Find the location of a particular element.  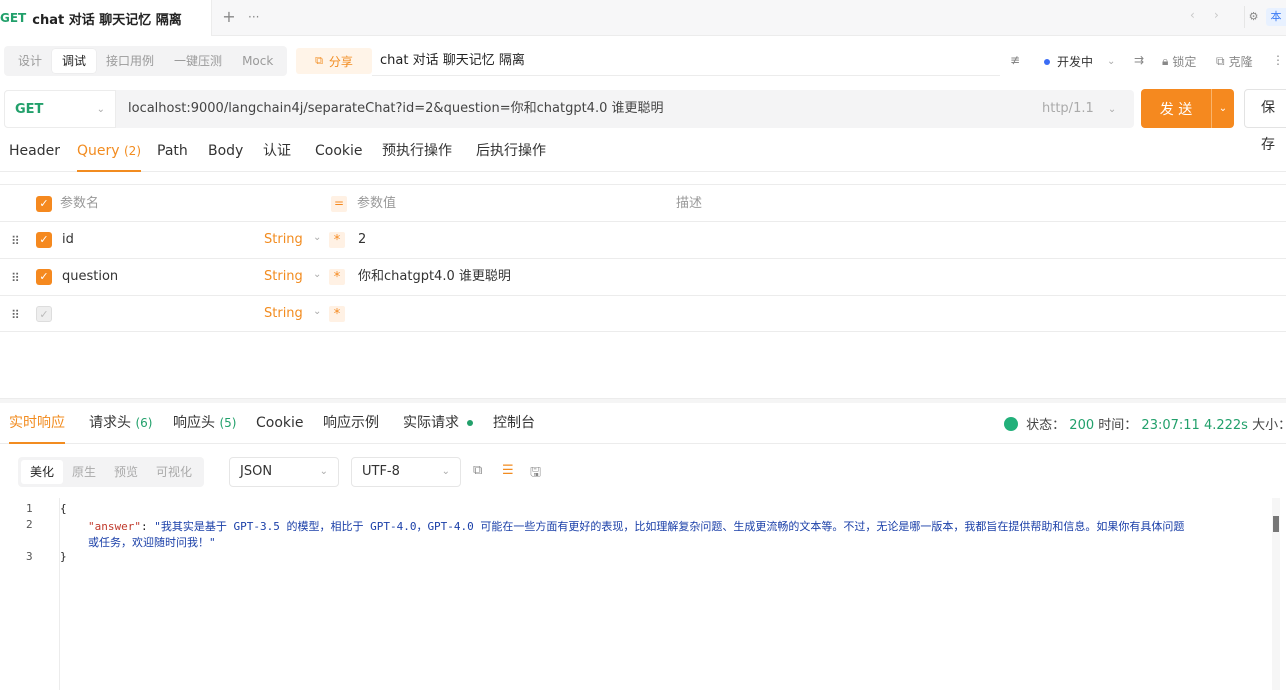

tab-console: 控制台 is located at coordinates (514, 424).